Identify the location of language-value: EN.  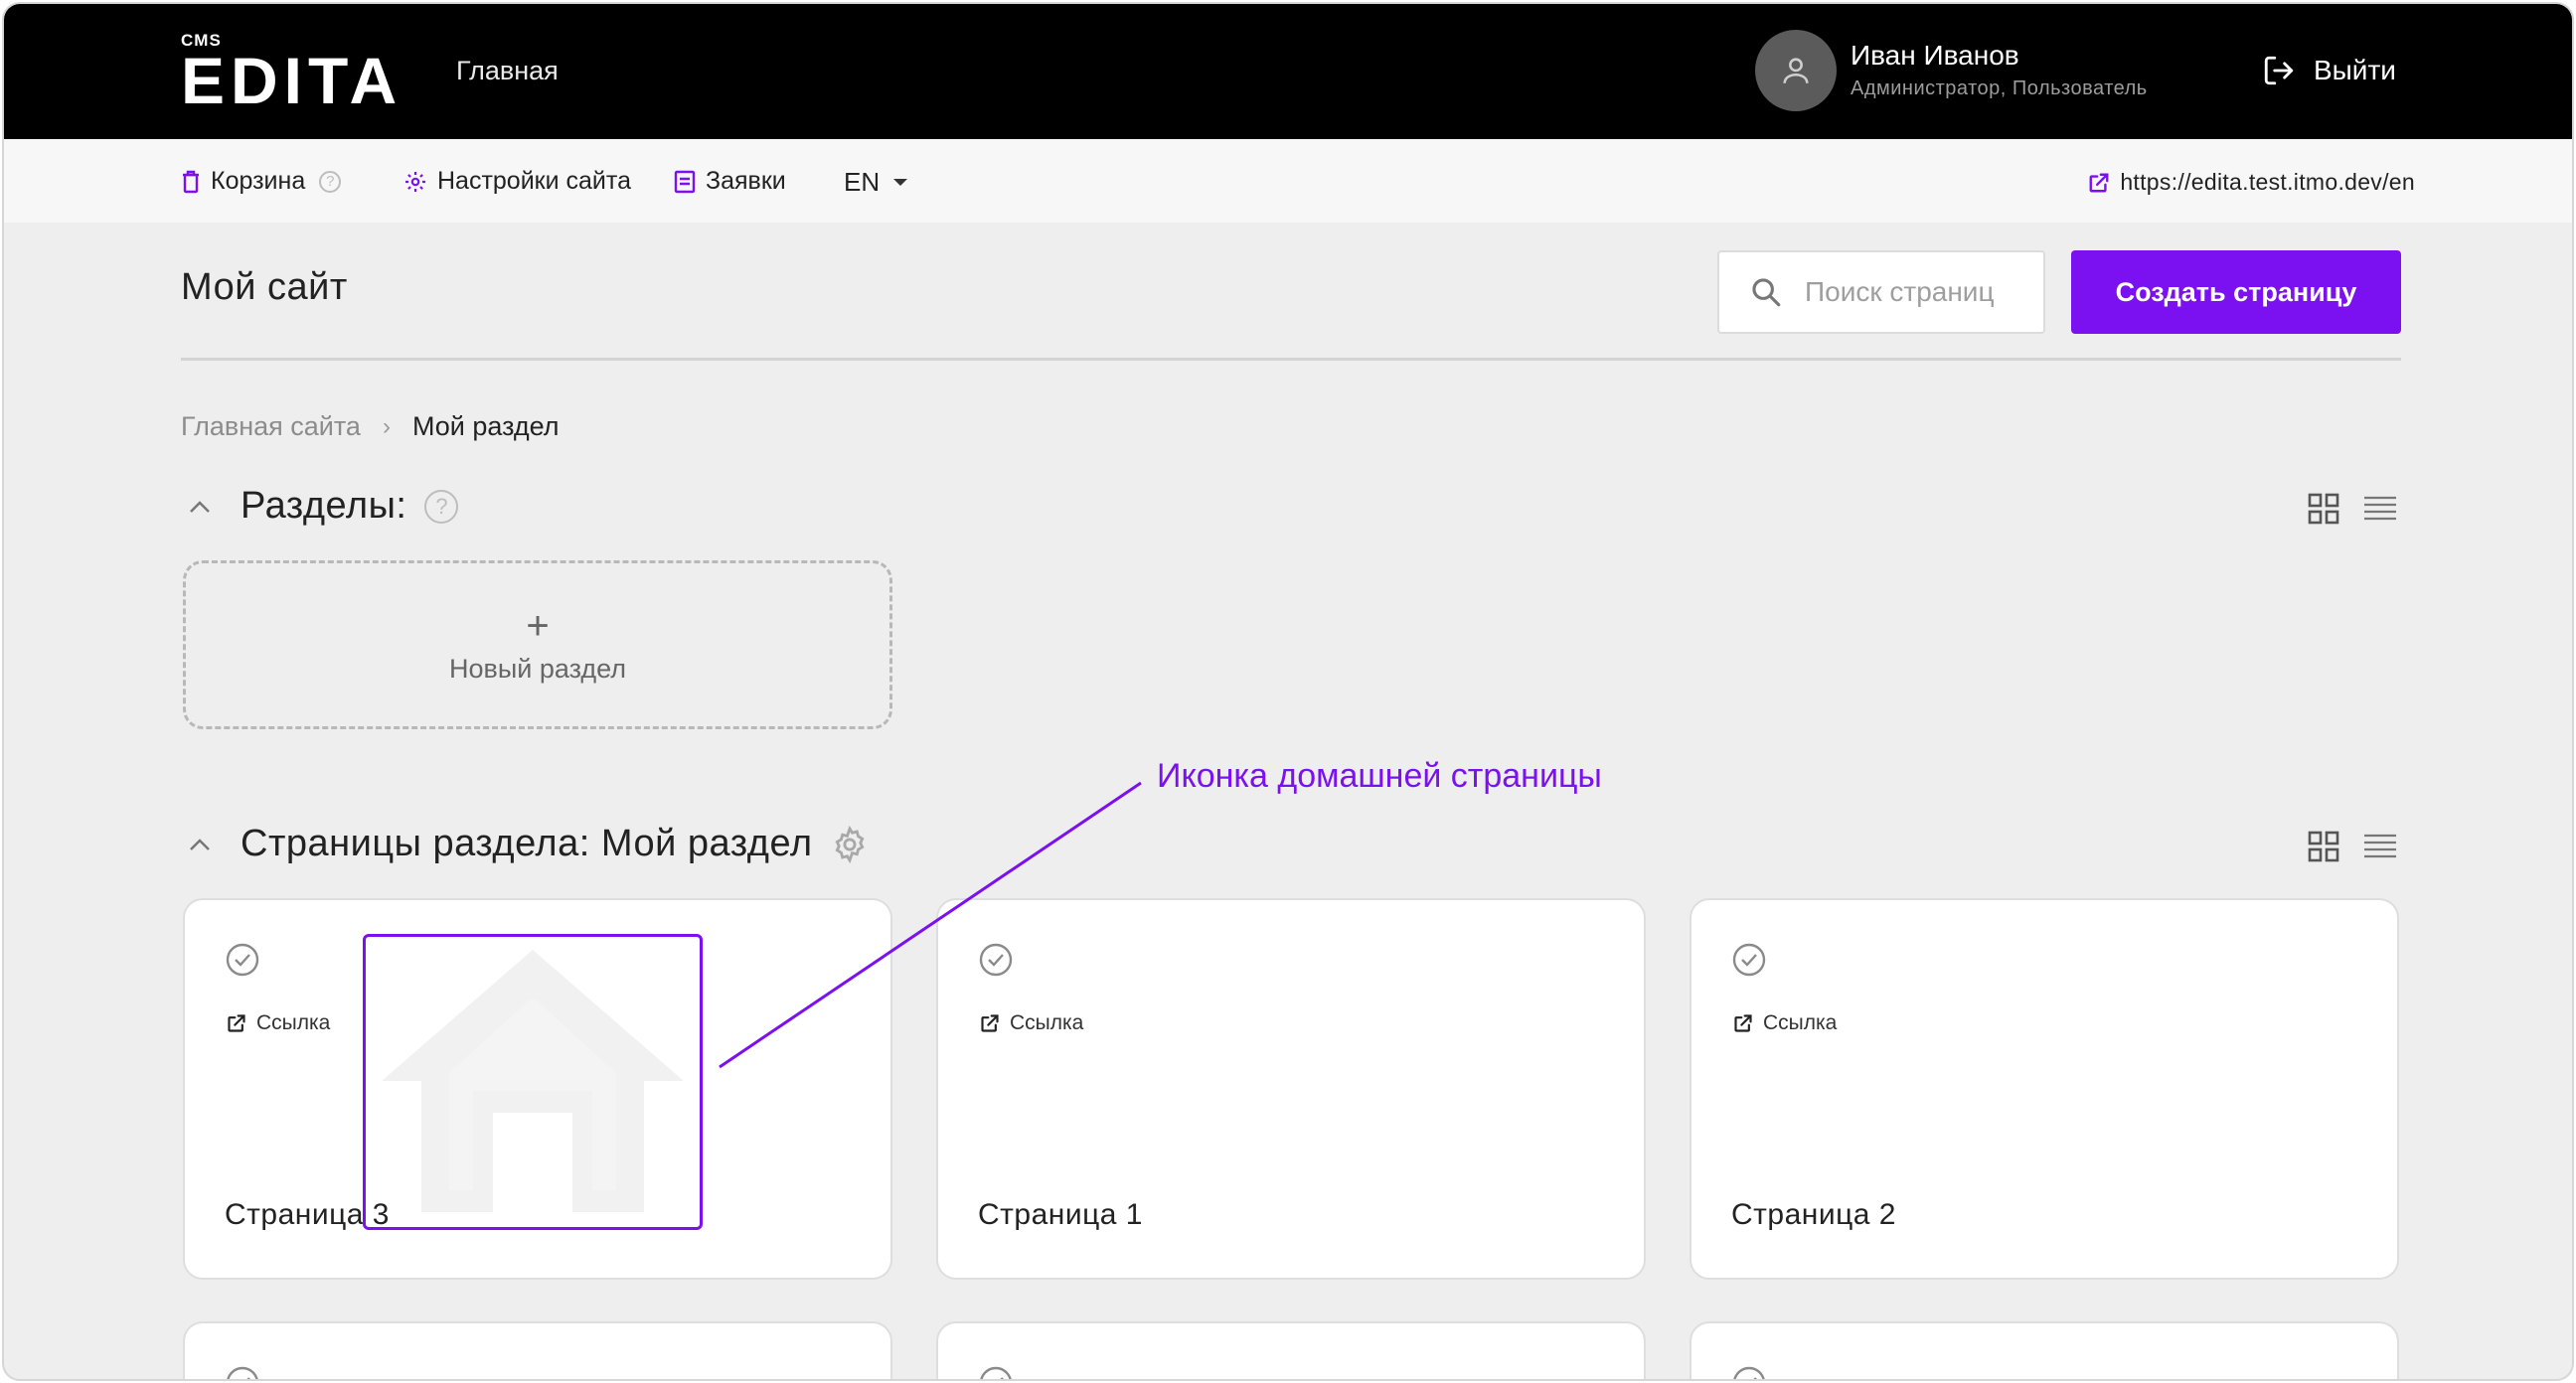
(862, 182).